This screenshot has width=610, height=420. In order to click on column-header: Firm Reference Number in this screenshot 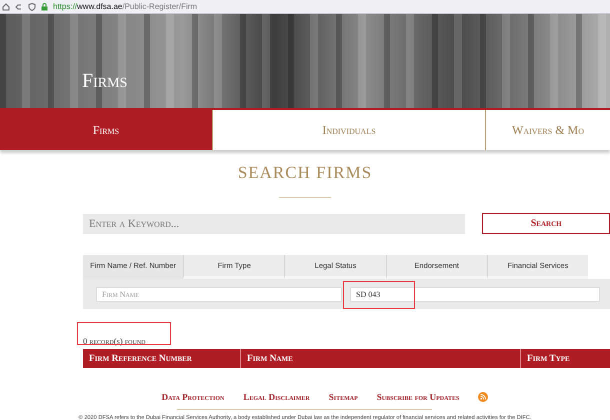, I will do `click(161, 358)`.